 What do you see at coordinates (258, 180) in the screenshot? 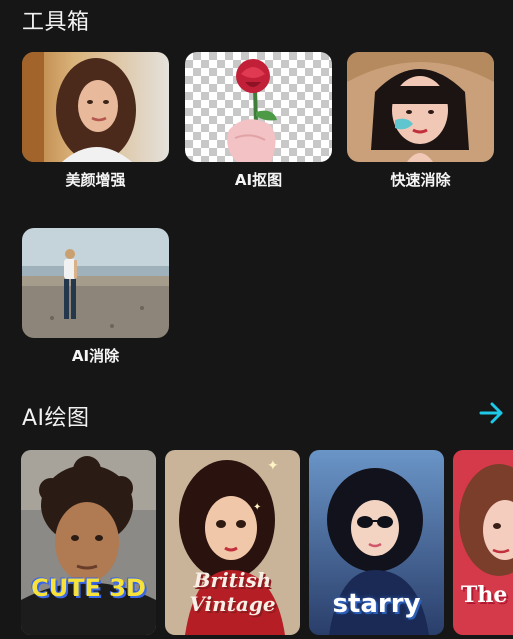
I see `tool-label: AI抠图` at bounding box center [258, 180].